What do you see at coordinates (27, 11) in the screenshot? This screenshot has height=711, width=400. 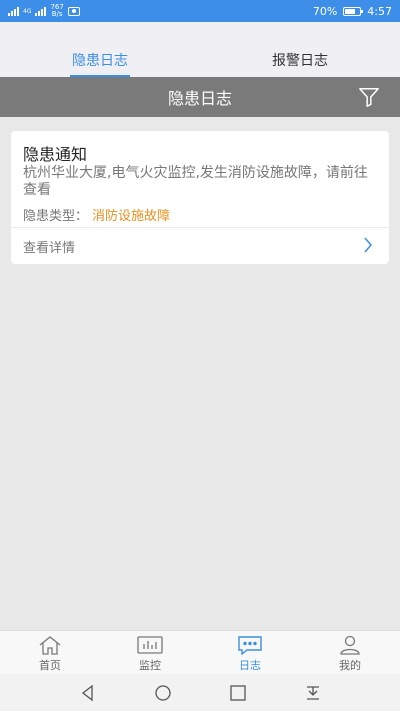 I see `network-type: 4G` at bounding box center [27, 11].